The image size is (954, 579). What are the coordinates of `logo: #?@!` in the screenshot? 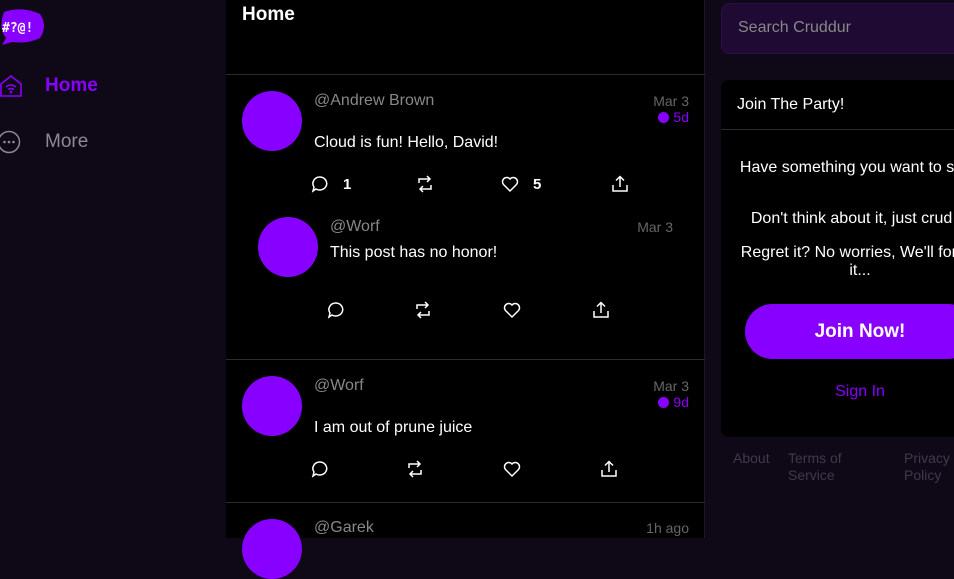 It's located at (23, 27).